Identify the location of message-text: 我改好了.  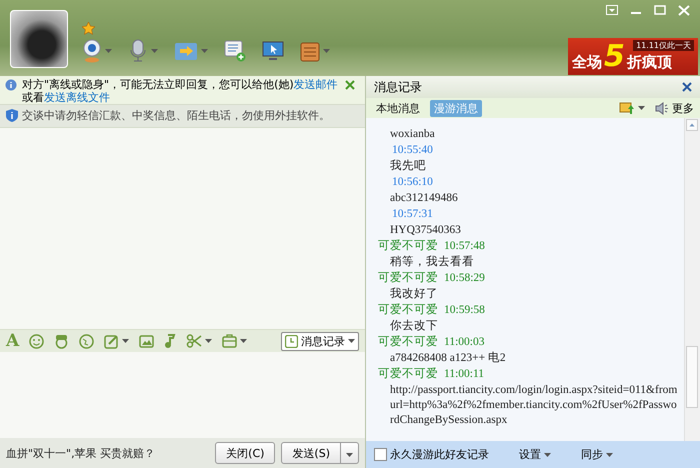
(414, 294).